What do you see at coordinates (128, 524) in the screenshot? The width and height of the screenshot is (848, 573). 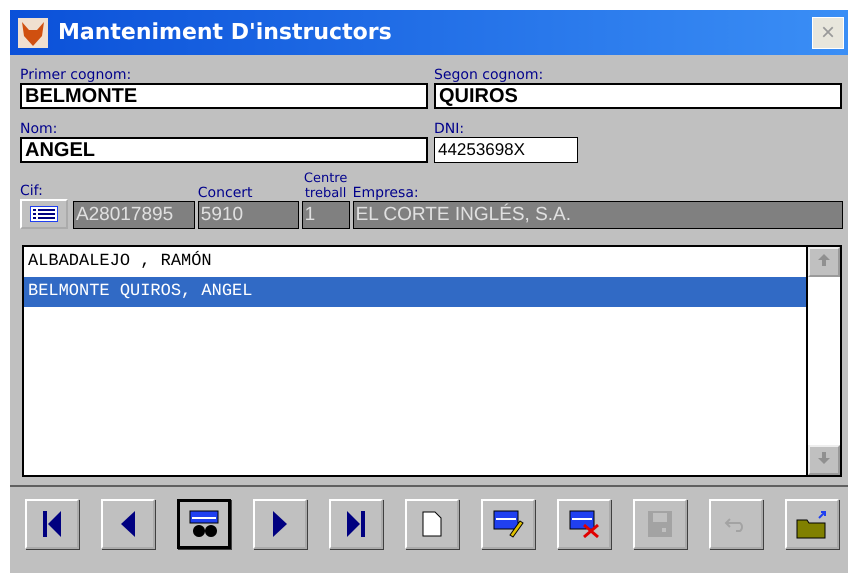 I see `previous-icon` at bounding box center [128, 524].